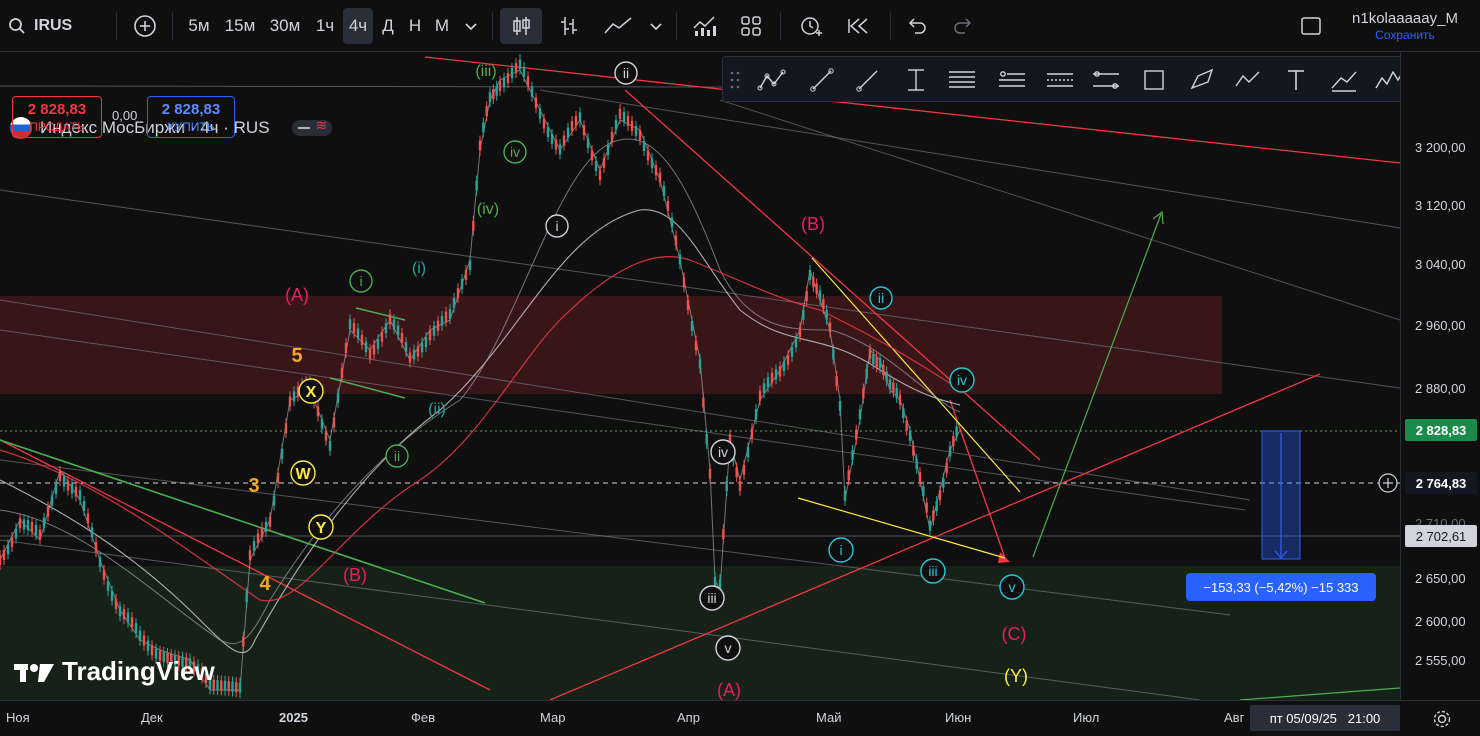 The width and height of the screenshot is (1480, 736). I want to click on brush-tool, so click(1202, 80).